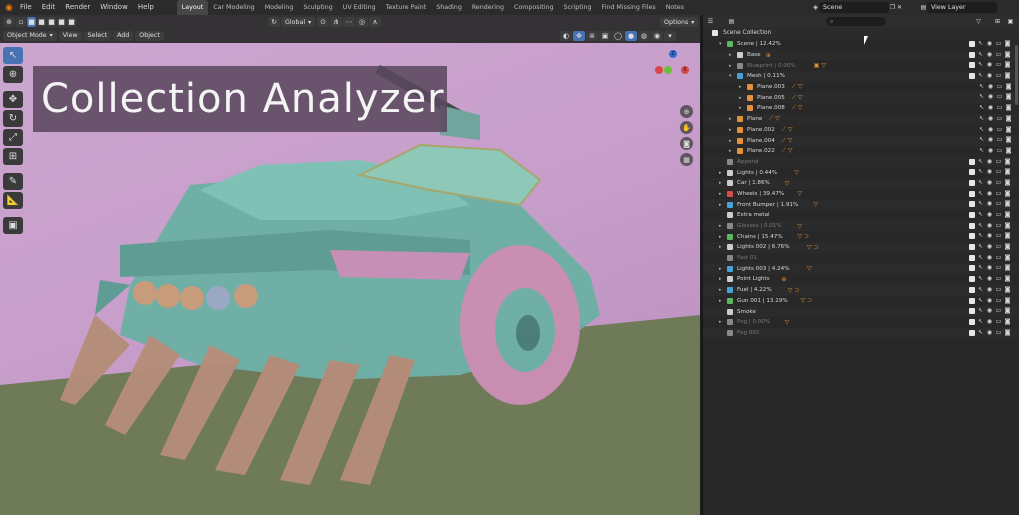 The image size is (1019, 515). I want to click on annotate-tool-icon: ✎, so click(13, 181).